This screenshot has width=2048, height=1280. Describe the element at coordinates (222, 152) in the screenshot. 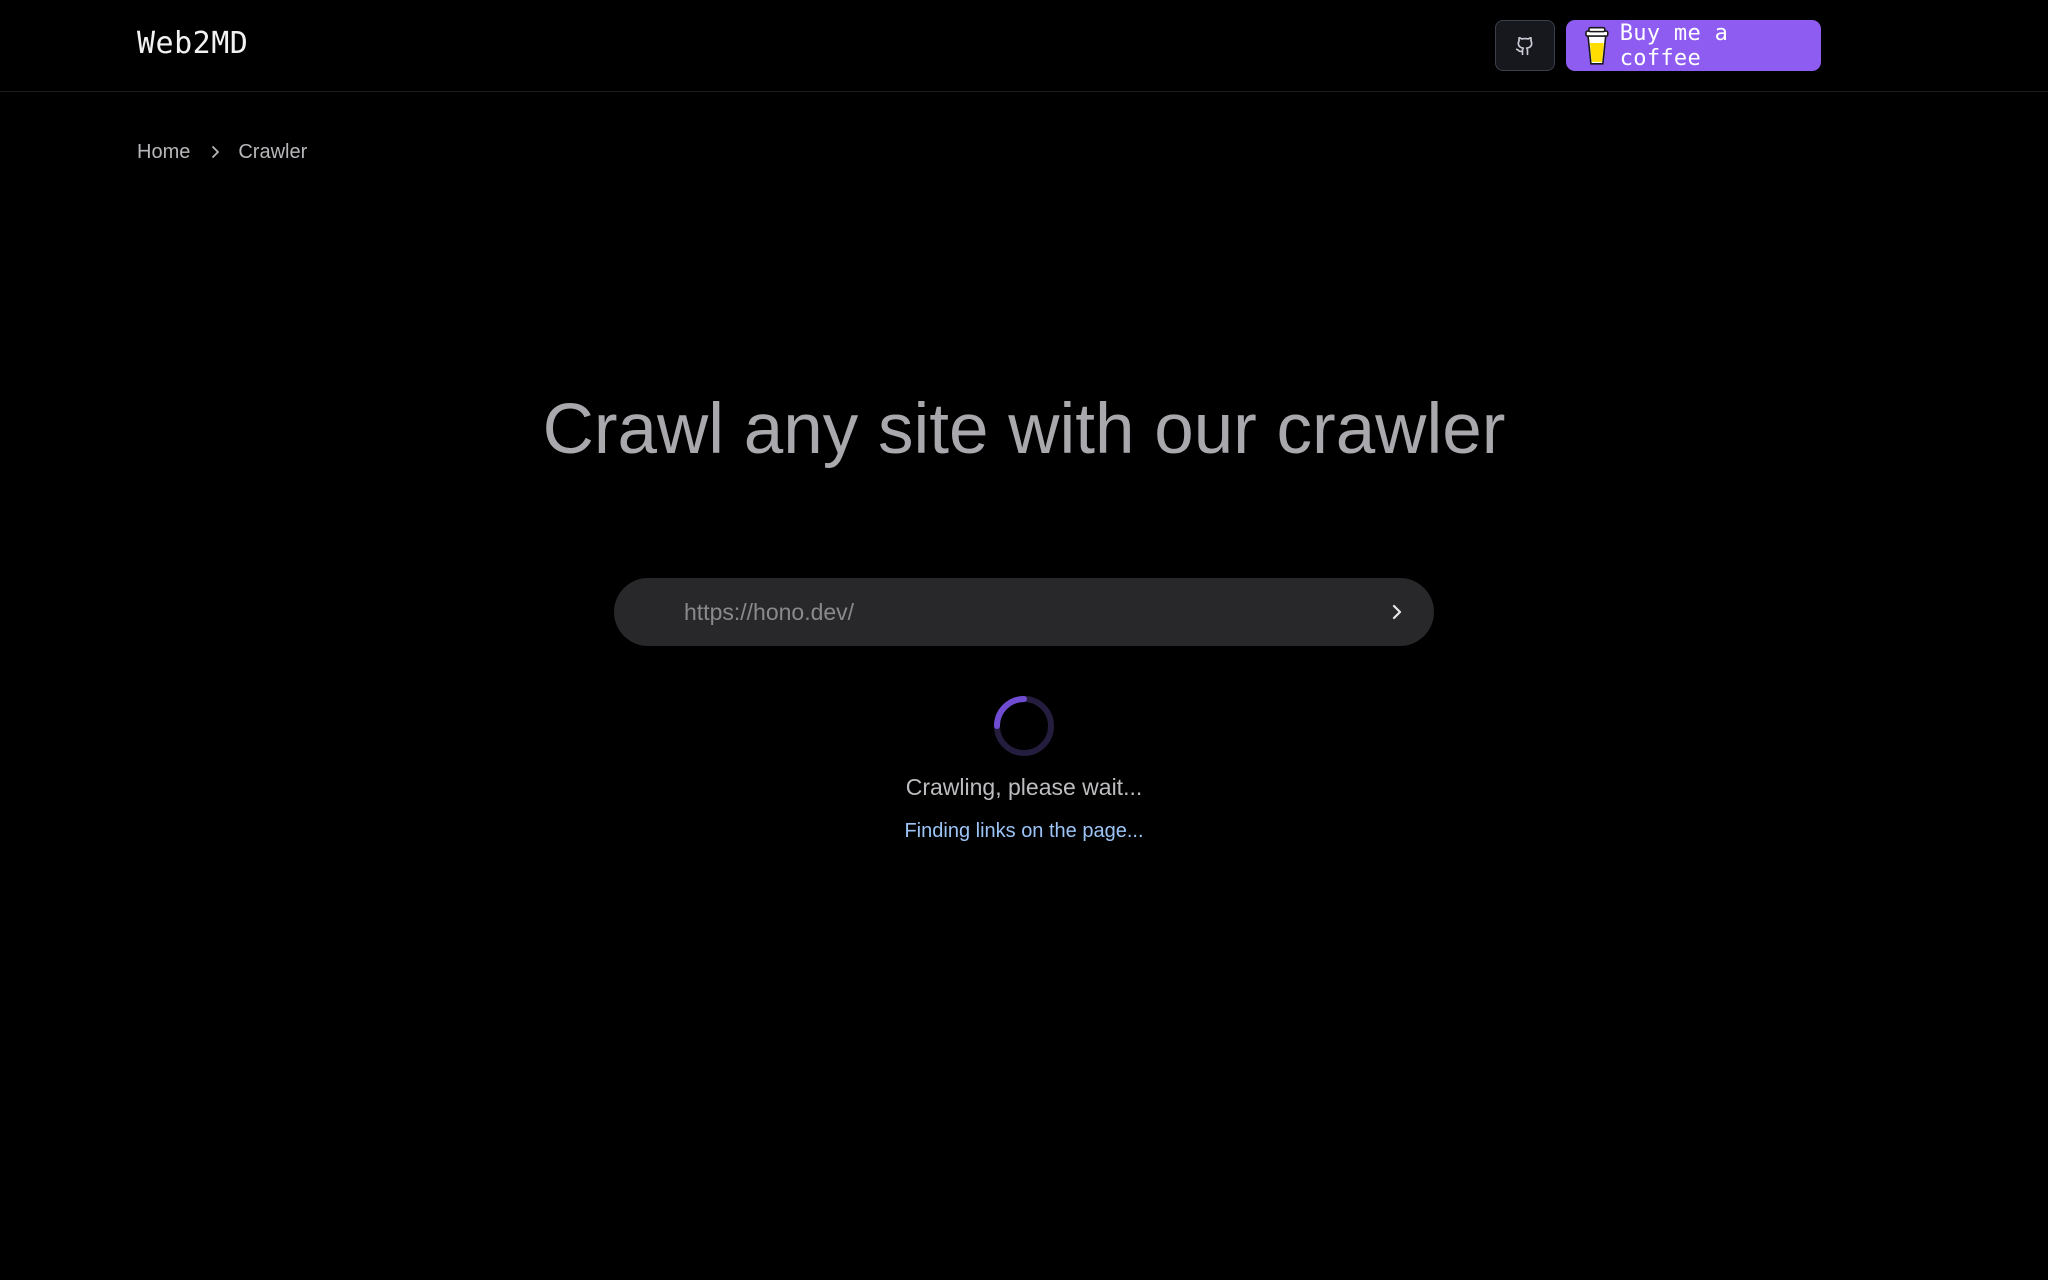

I see `breadcrumb: Home Crawler` at that location.